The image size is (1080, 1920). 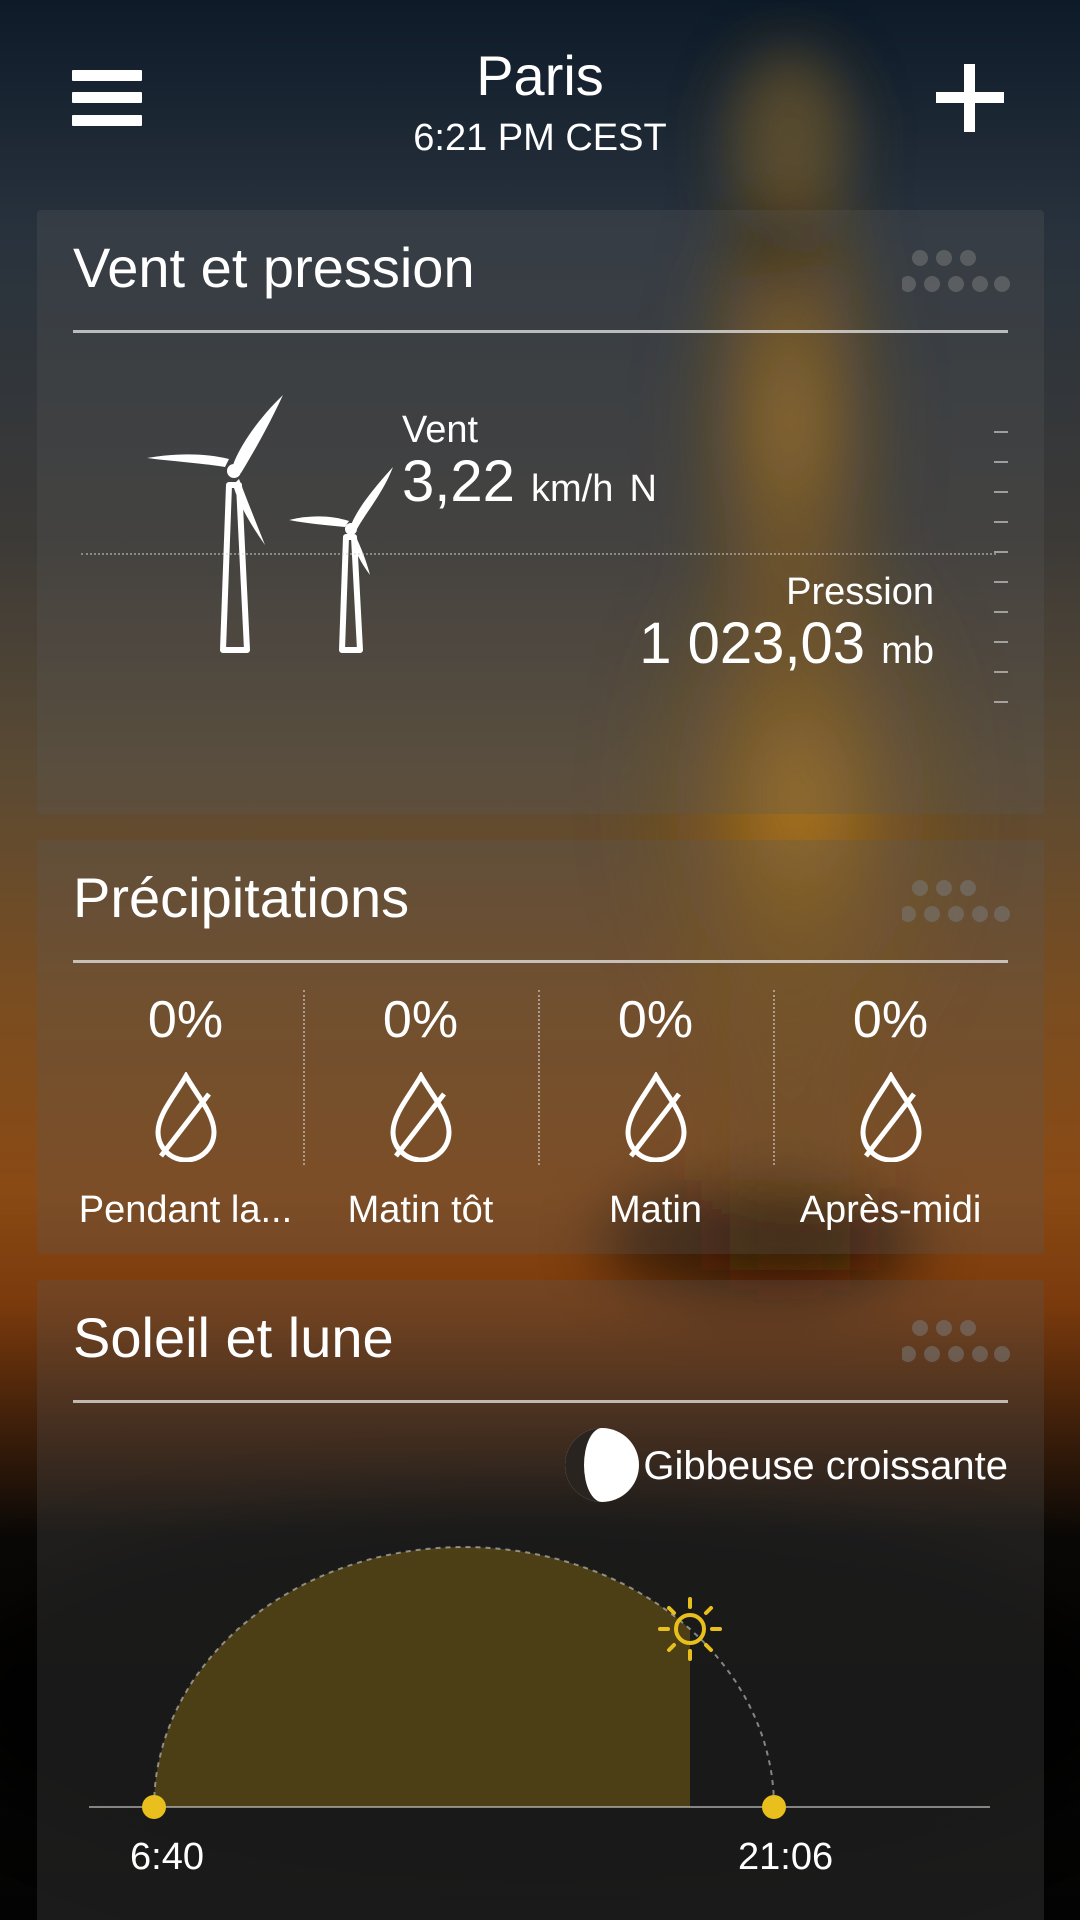 I want to click on precip-period-3: 0% Matin, so click(x=655, y=1111).